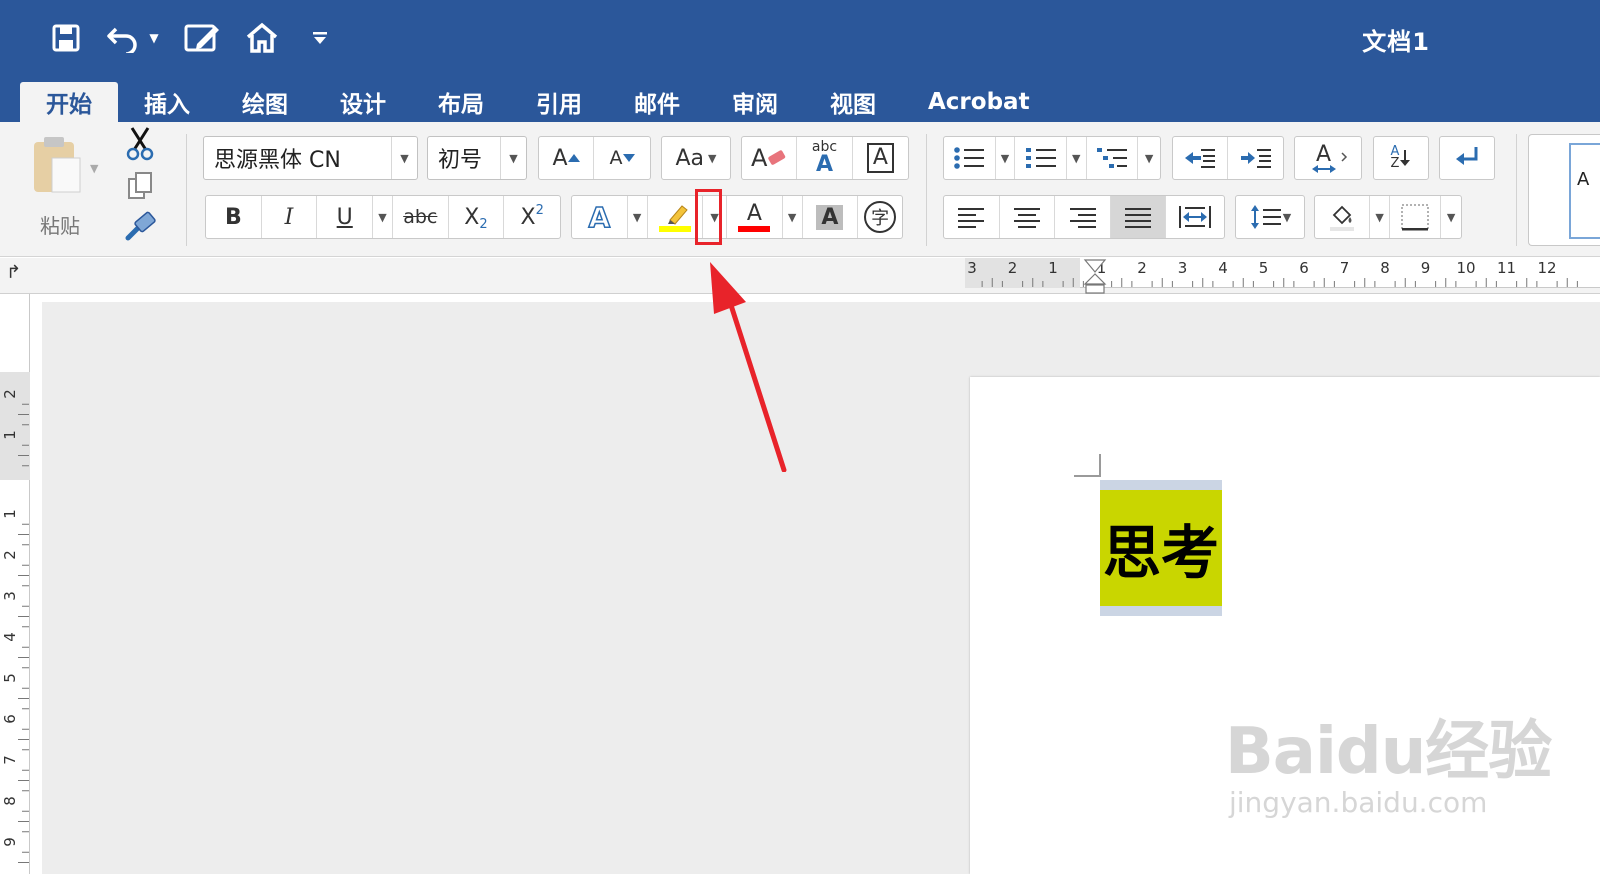  I want to click on bullets-dropdown-icon: ▼, so click(1006, 158).